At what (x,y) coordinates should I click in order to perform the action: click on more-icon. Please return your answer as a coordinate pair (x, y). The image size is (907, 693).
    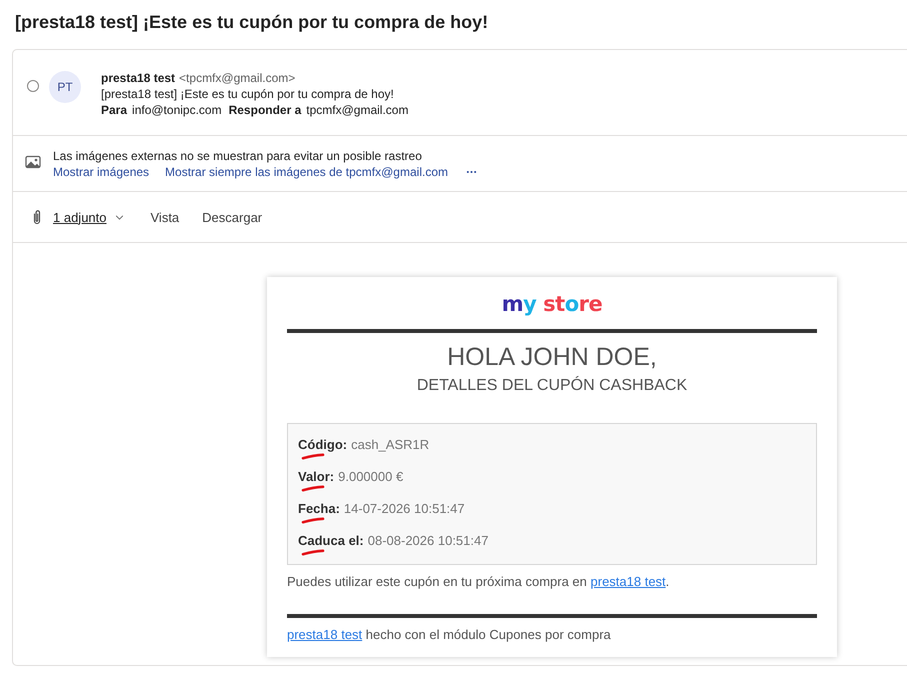
    Looking at the image, I should click on (471, 172).